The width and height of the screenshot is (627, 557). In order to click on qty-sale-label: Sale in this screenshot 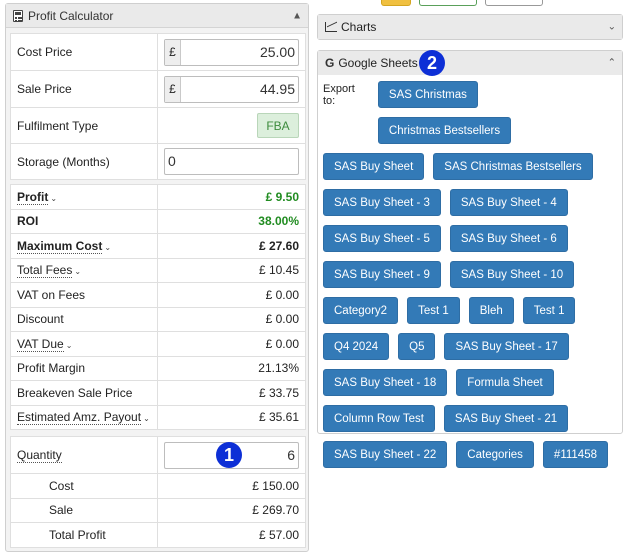, I will do `click(84, 510)`.